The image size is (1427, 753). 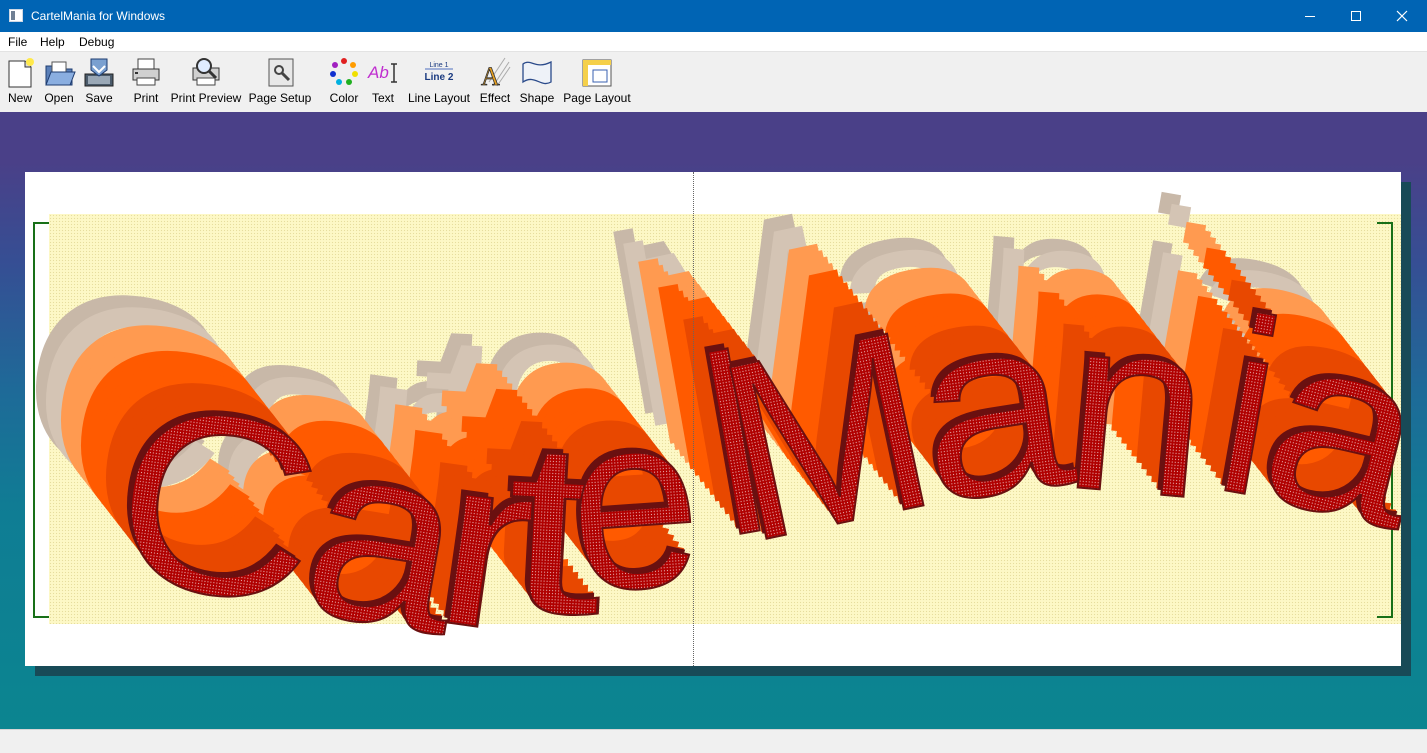 What do you see at coordinates (206, 72) in the screenshot?
I see `print-preview-icon` at bounding box center [206, 72].